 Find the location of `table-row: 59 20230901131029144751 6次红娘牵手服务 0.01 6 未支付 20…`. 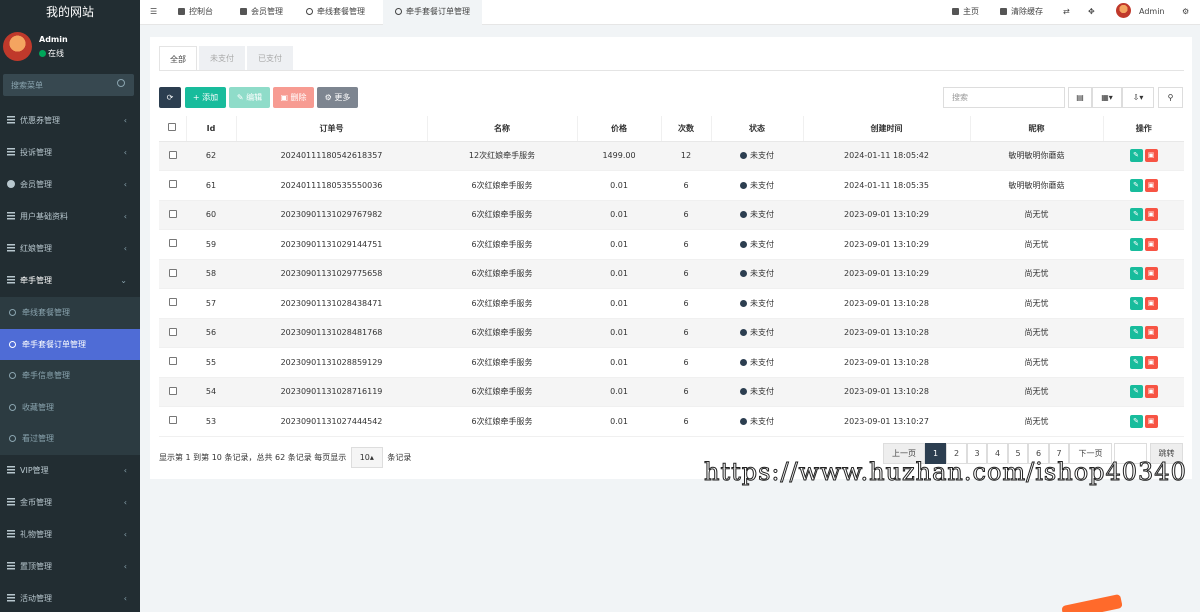

table-row: 59 20230901131029144751 6次红娘牵手服务 0.01 6 未支付 20… is located at coordinates (671, 244).